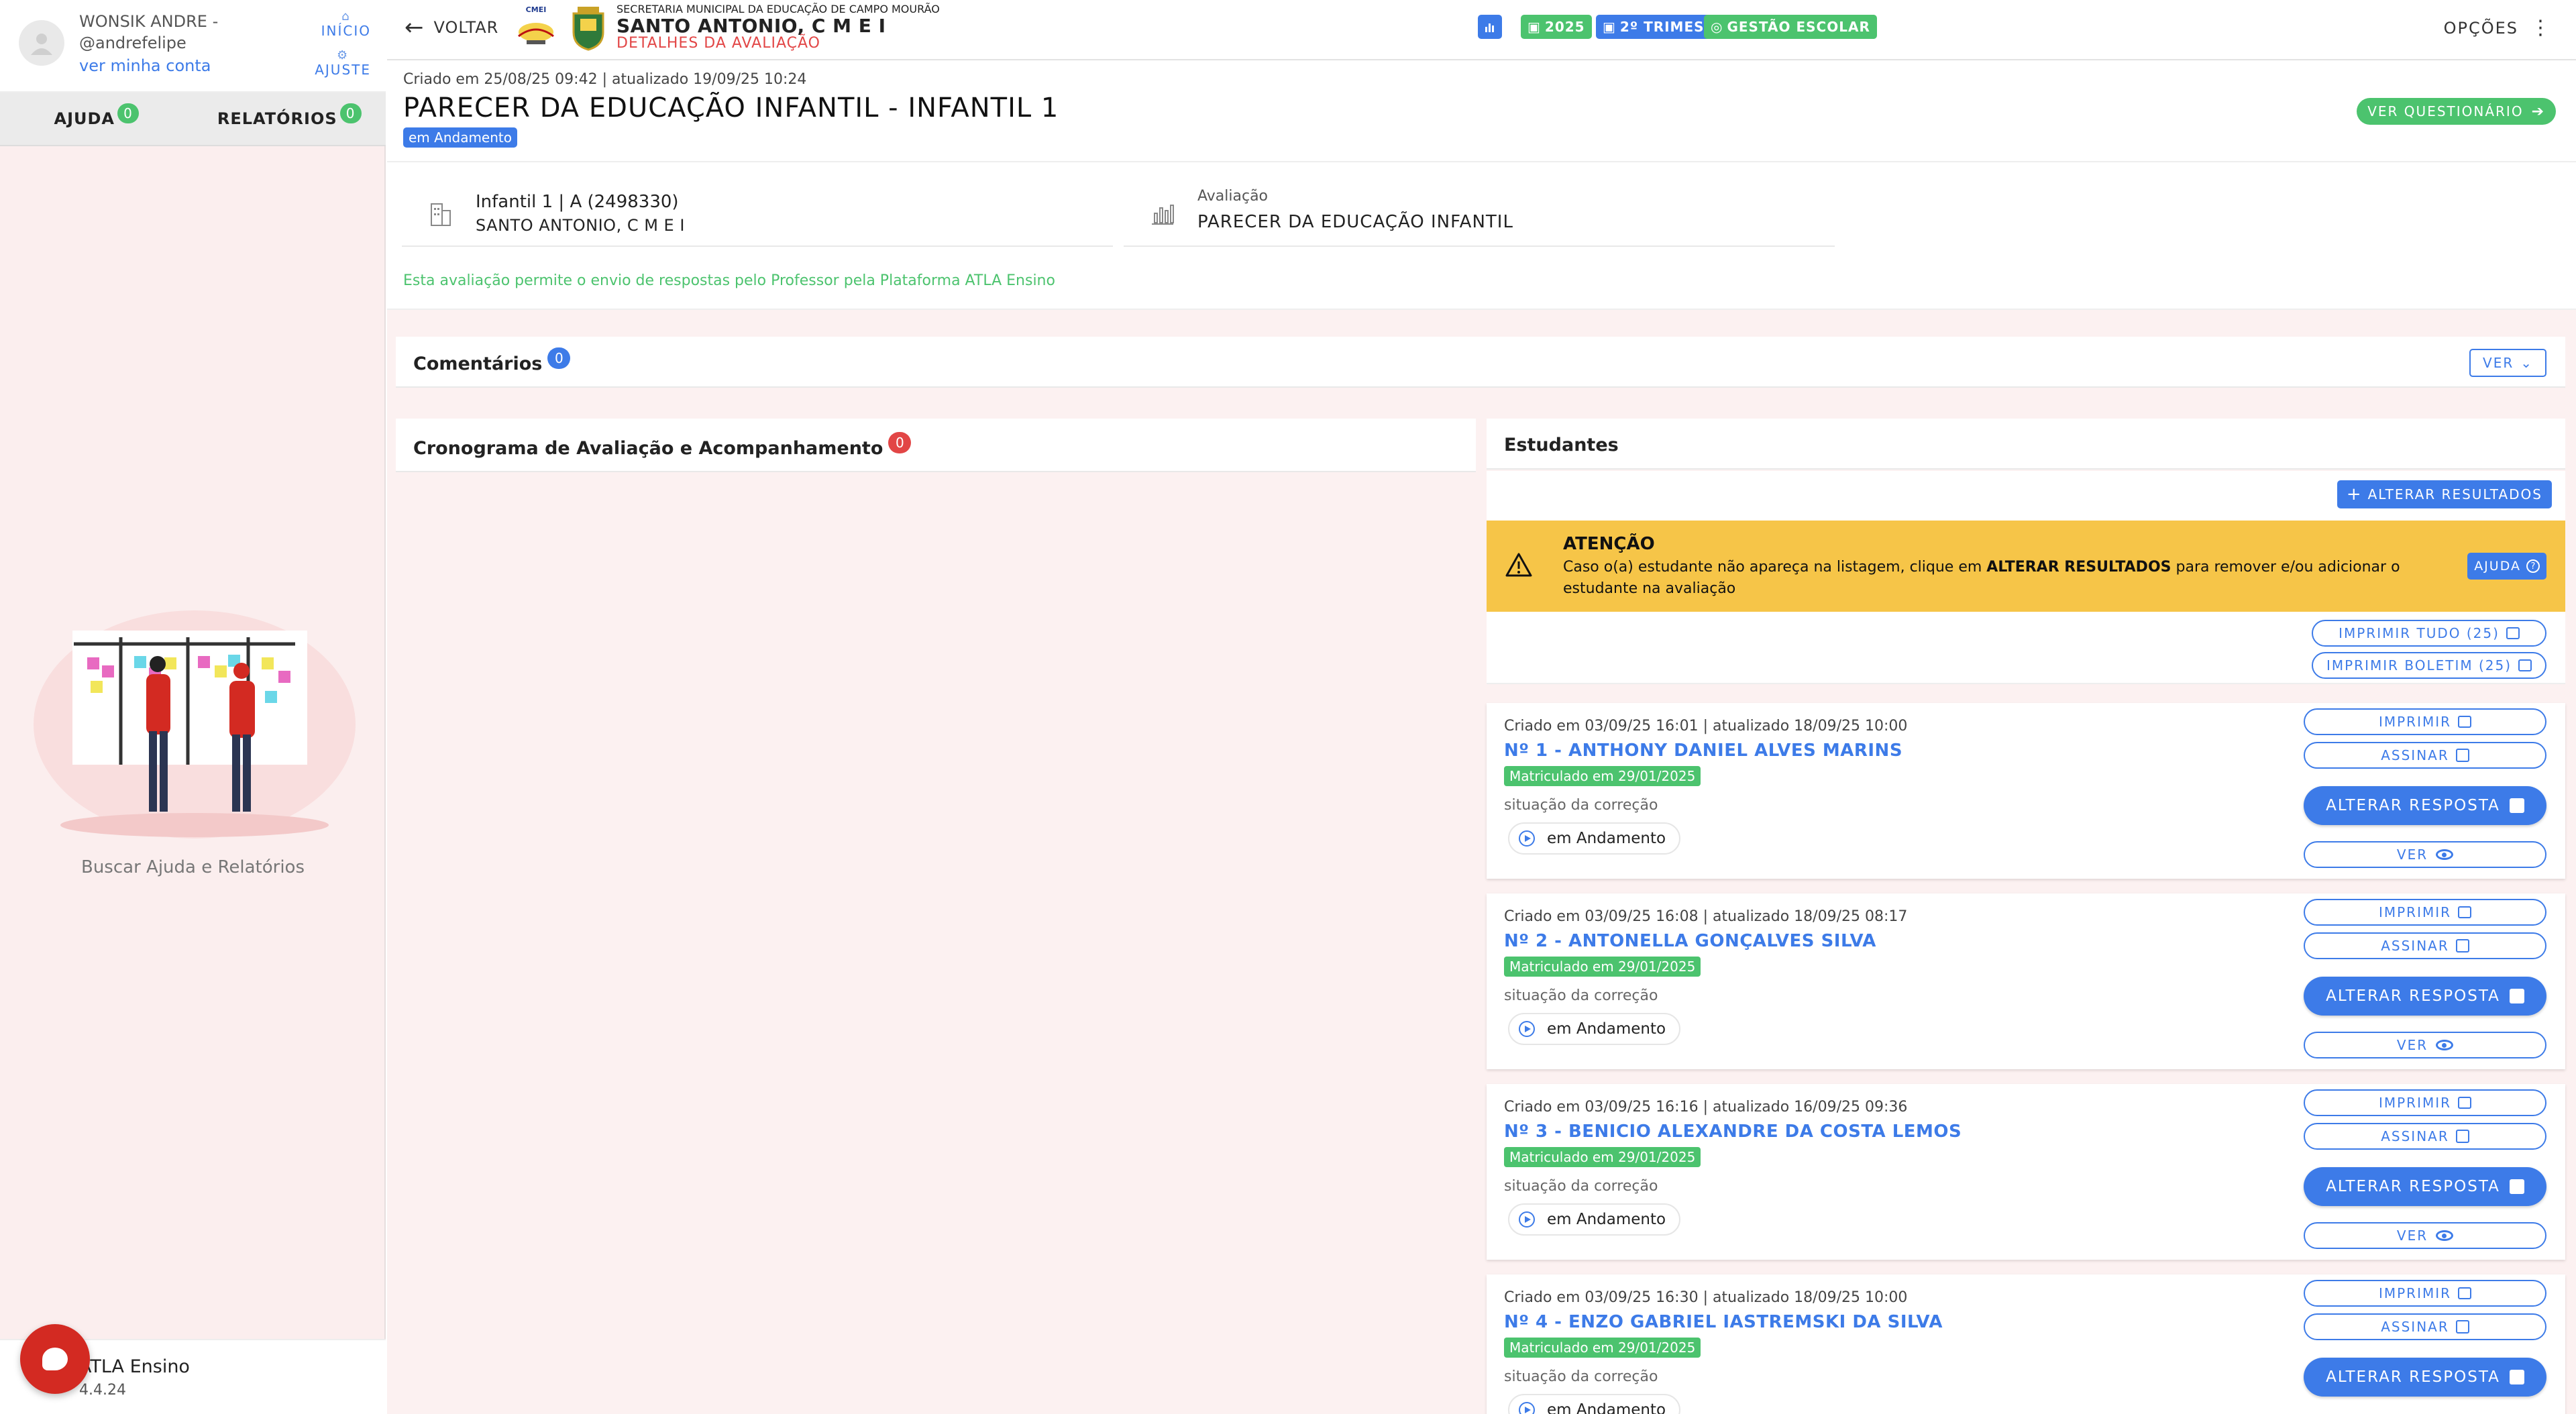  Describe the element at coordinates (2541, 28) in the screenshot. I see `more-vertical-icon: ⋮` at that location.